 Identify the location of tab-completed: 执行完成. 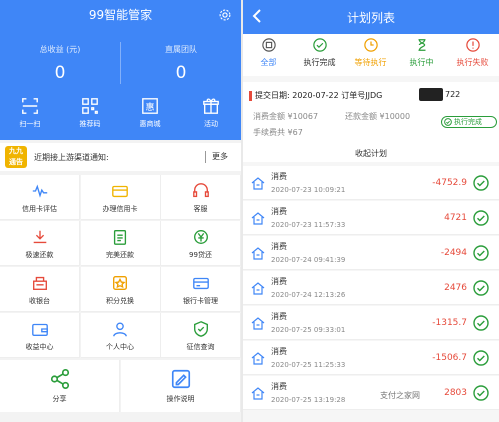
(319, 53).